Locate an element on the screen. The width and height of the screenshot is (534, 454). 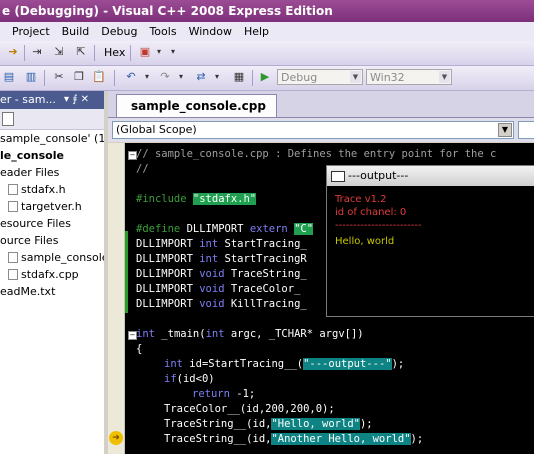
tree-item-label: eader Files is located at coordinates (30, 172).